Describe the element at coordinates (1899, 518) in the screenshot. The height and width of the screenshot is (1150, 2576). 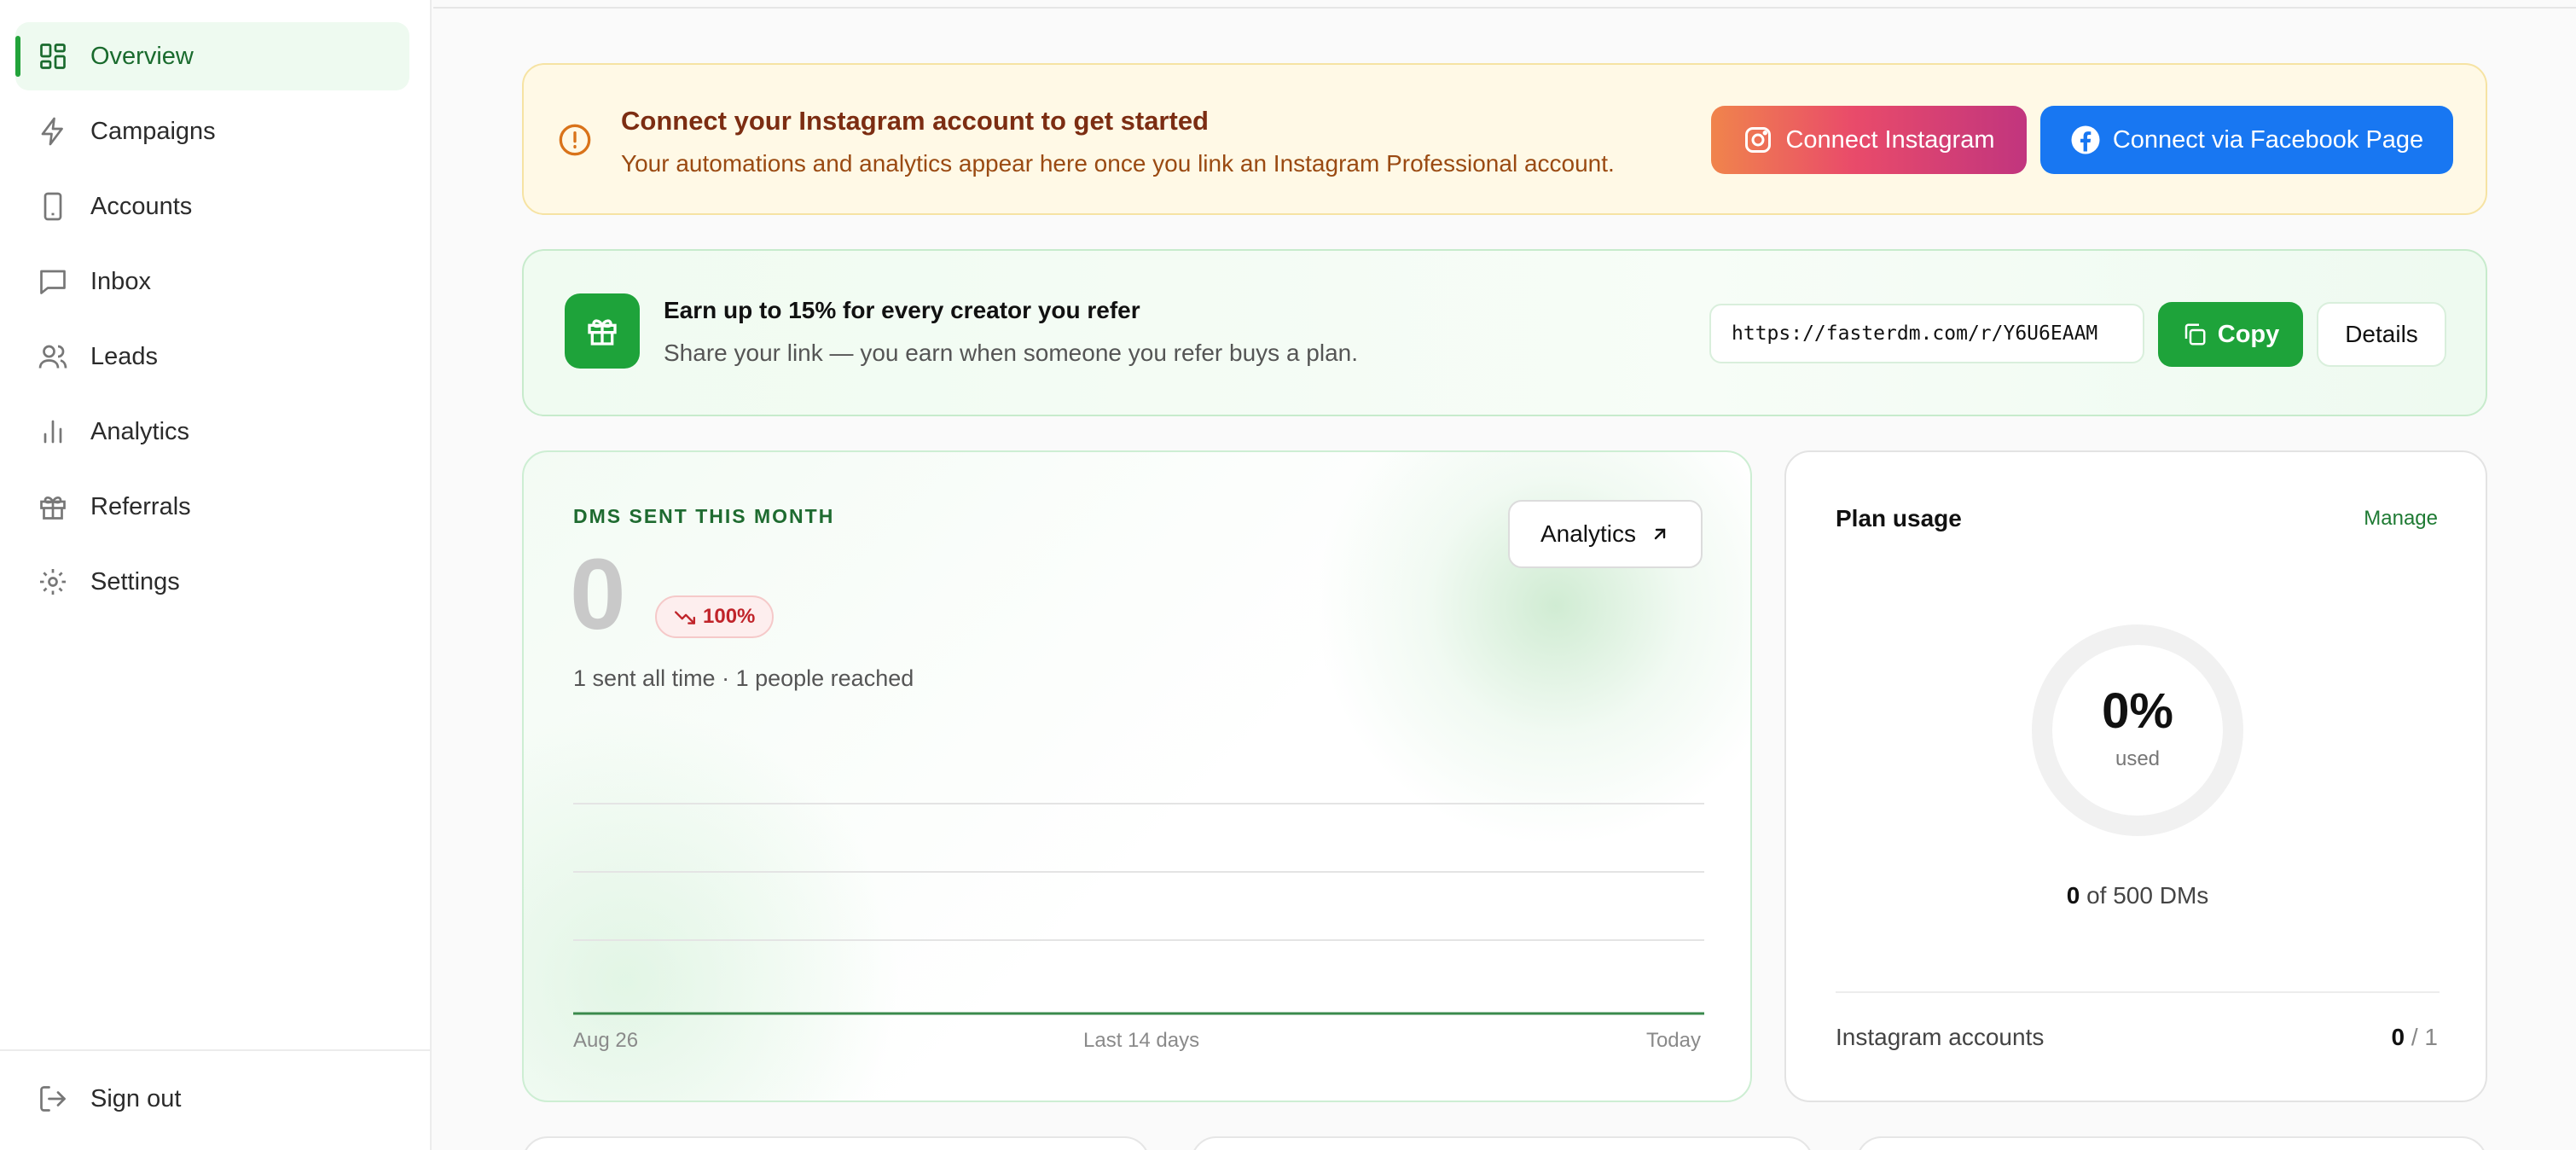
I see `plan-title: Plan usage` at that location.